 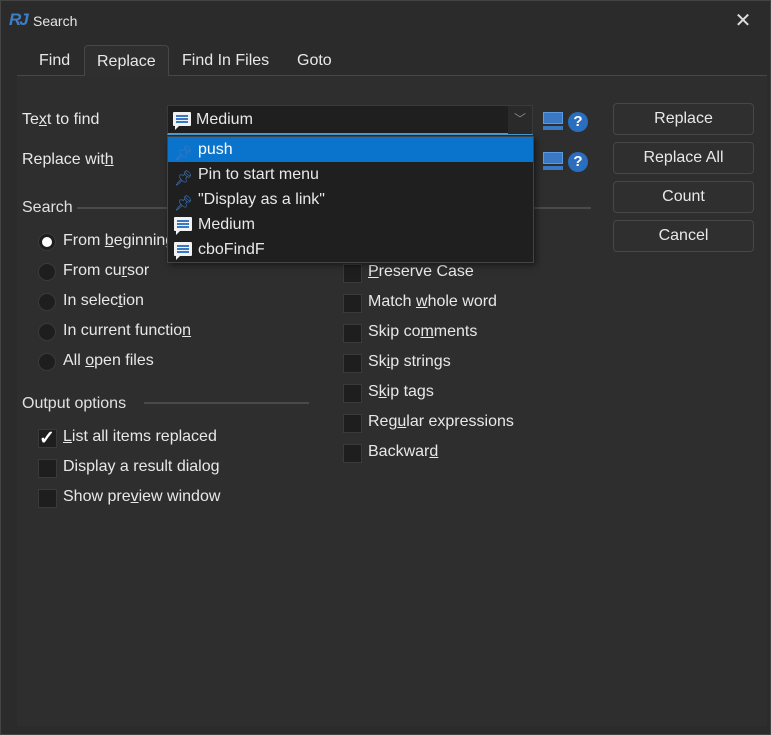 I want to click on option-label: From cursor, so click(x=106, y=271).